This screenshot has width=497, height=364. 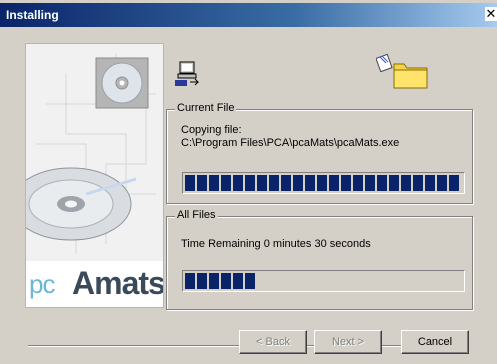 I want to click on logo-text-pc: pc, so click(x=42, y=284).